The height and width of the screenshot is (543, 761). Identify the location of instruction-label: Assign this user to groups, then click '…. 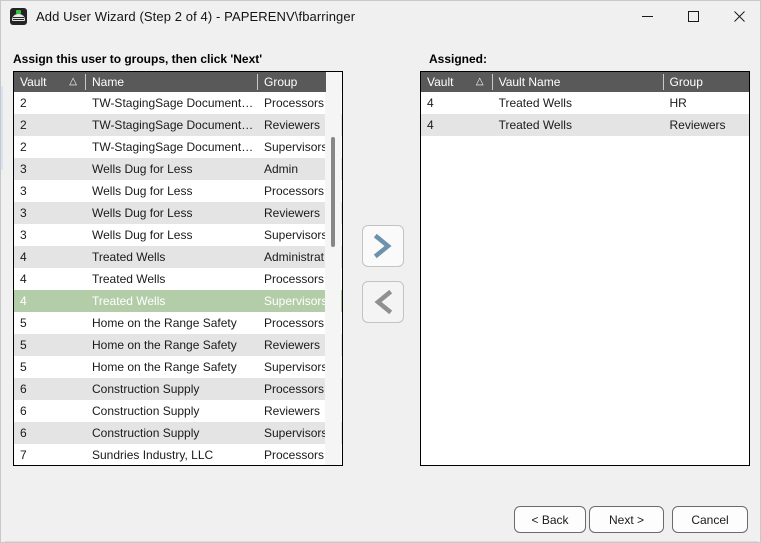
(138, 59).